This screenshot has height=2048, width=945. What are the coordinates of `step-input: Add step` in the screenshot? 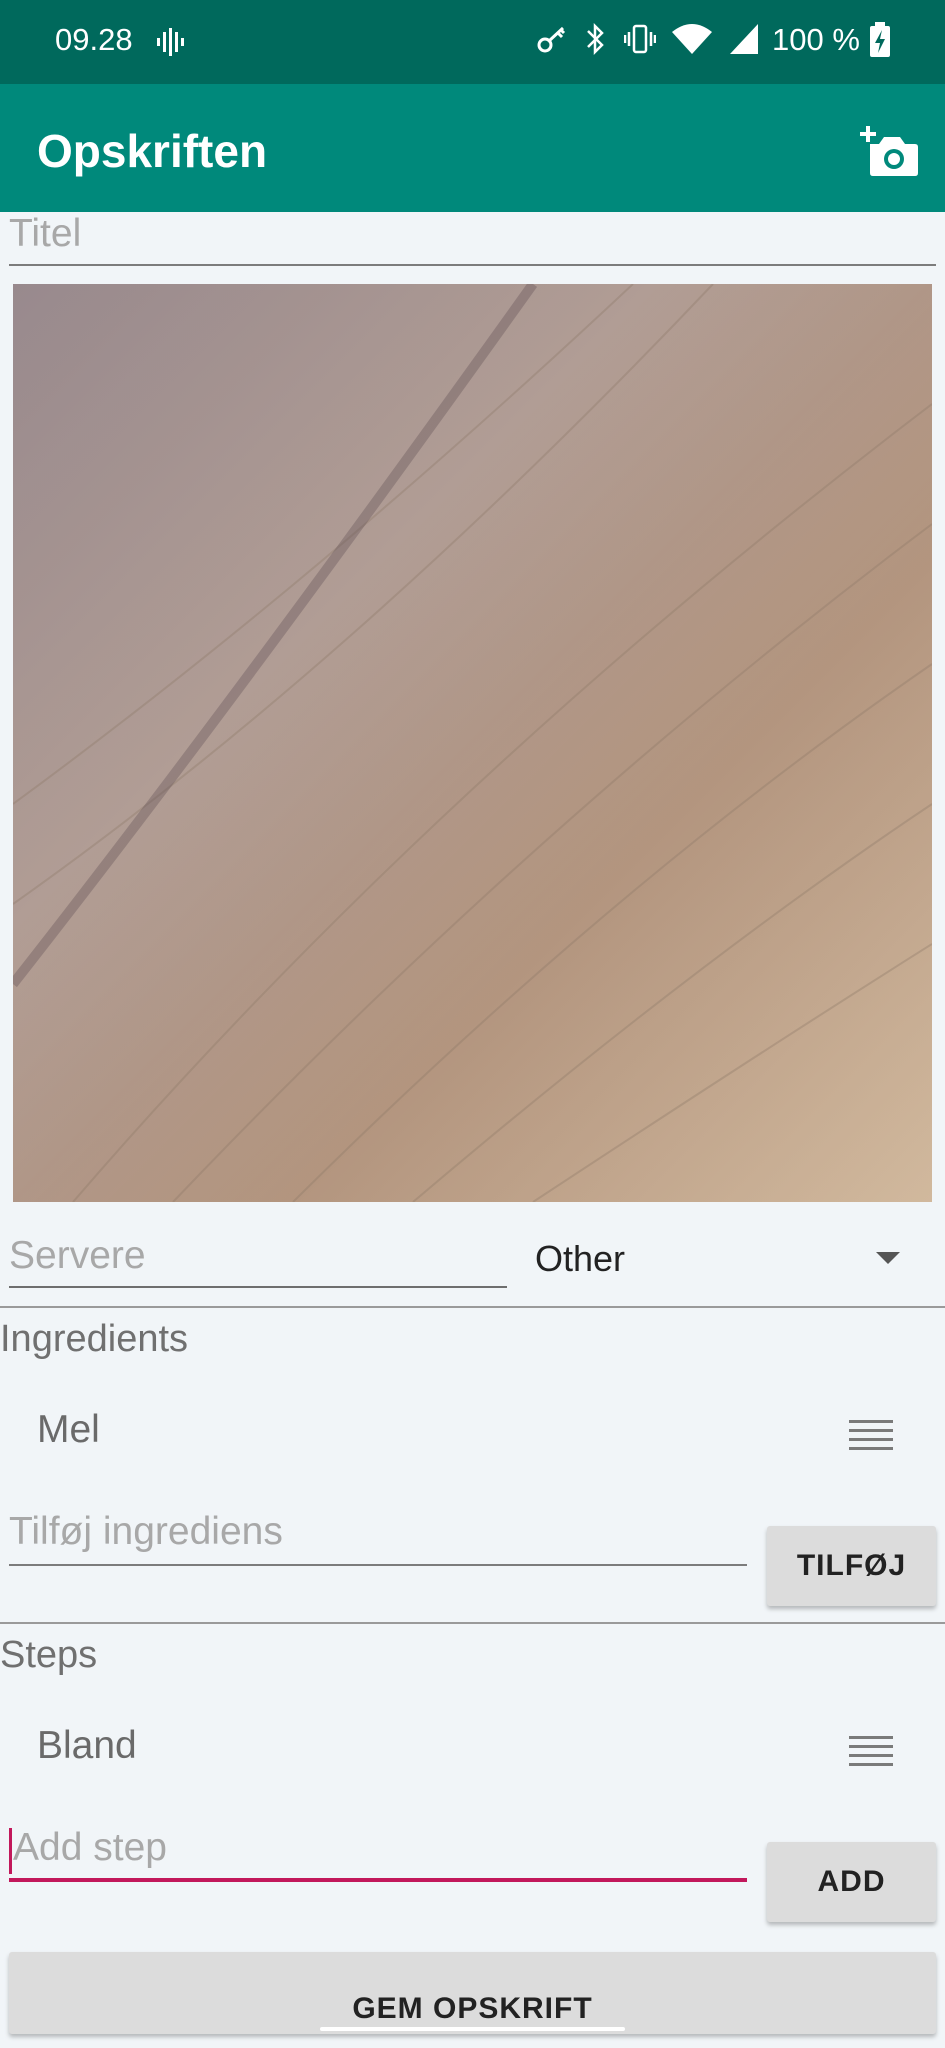 It's located at (378, 1851).